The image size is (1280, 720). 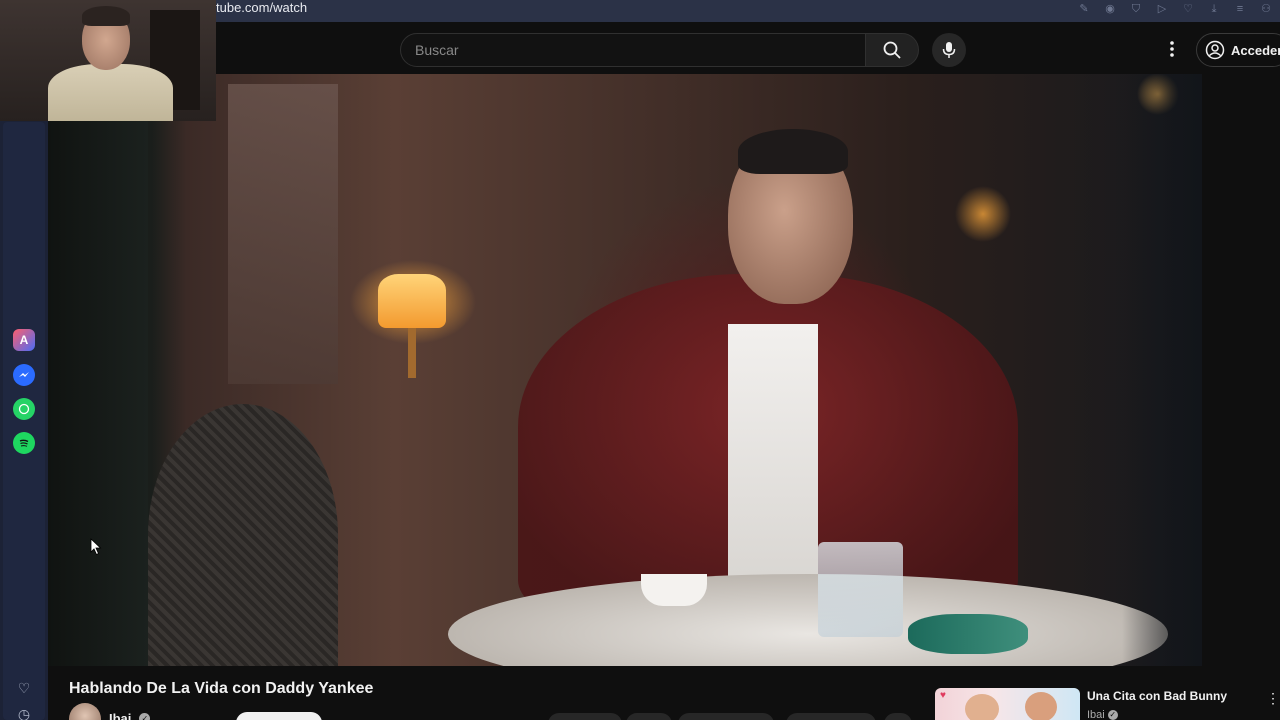 I want to click on microphone-icon, so click(x=949, y=50).